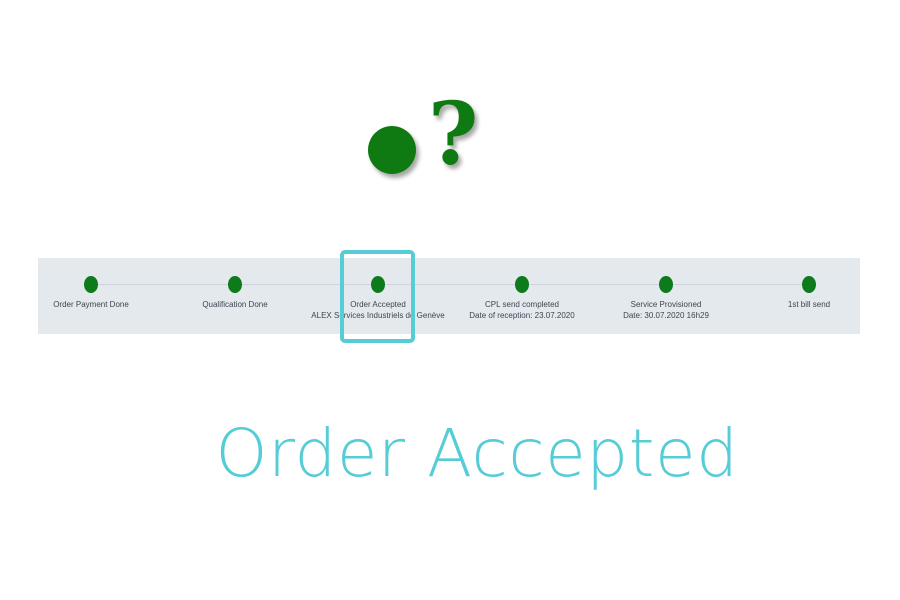  I want to click on timeline-step-order-payment-done: Order Payment Done, so click(91, 284).